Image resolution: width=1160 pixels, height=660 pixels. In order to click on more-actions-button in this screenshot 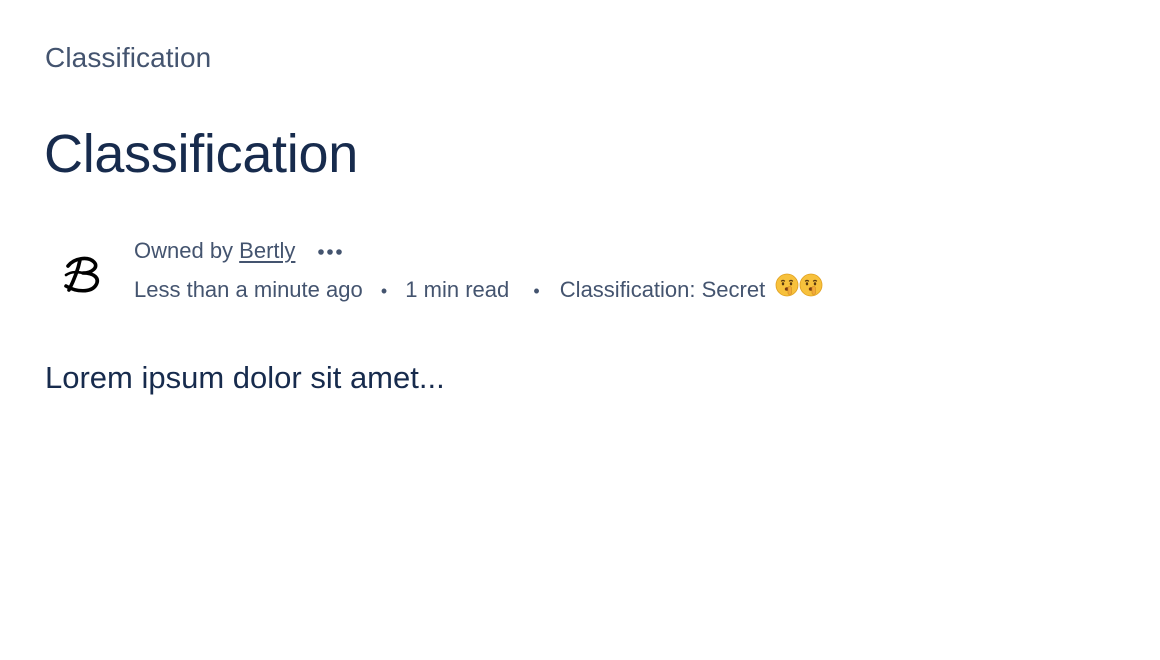, I will do `click(331, 250)`.